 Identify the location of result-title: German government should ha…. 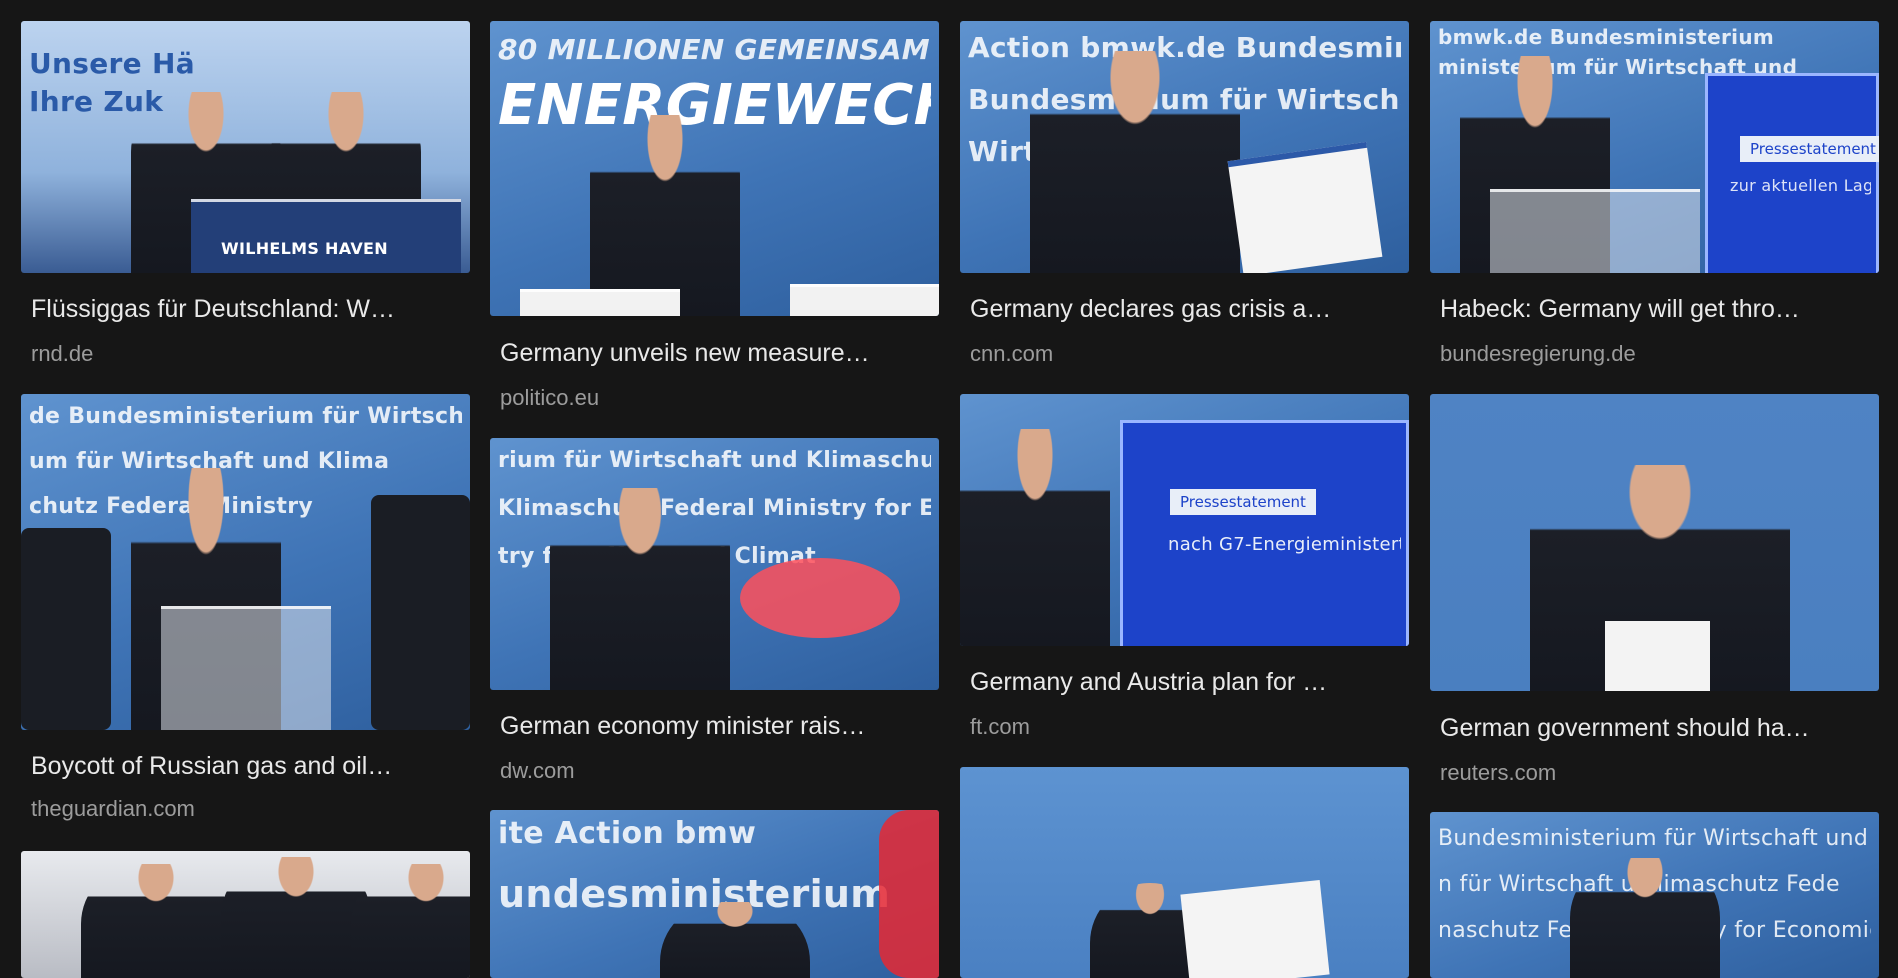
(1655, 728).